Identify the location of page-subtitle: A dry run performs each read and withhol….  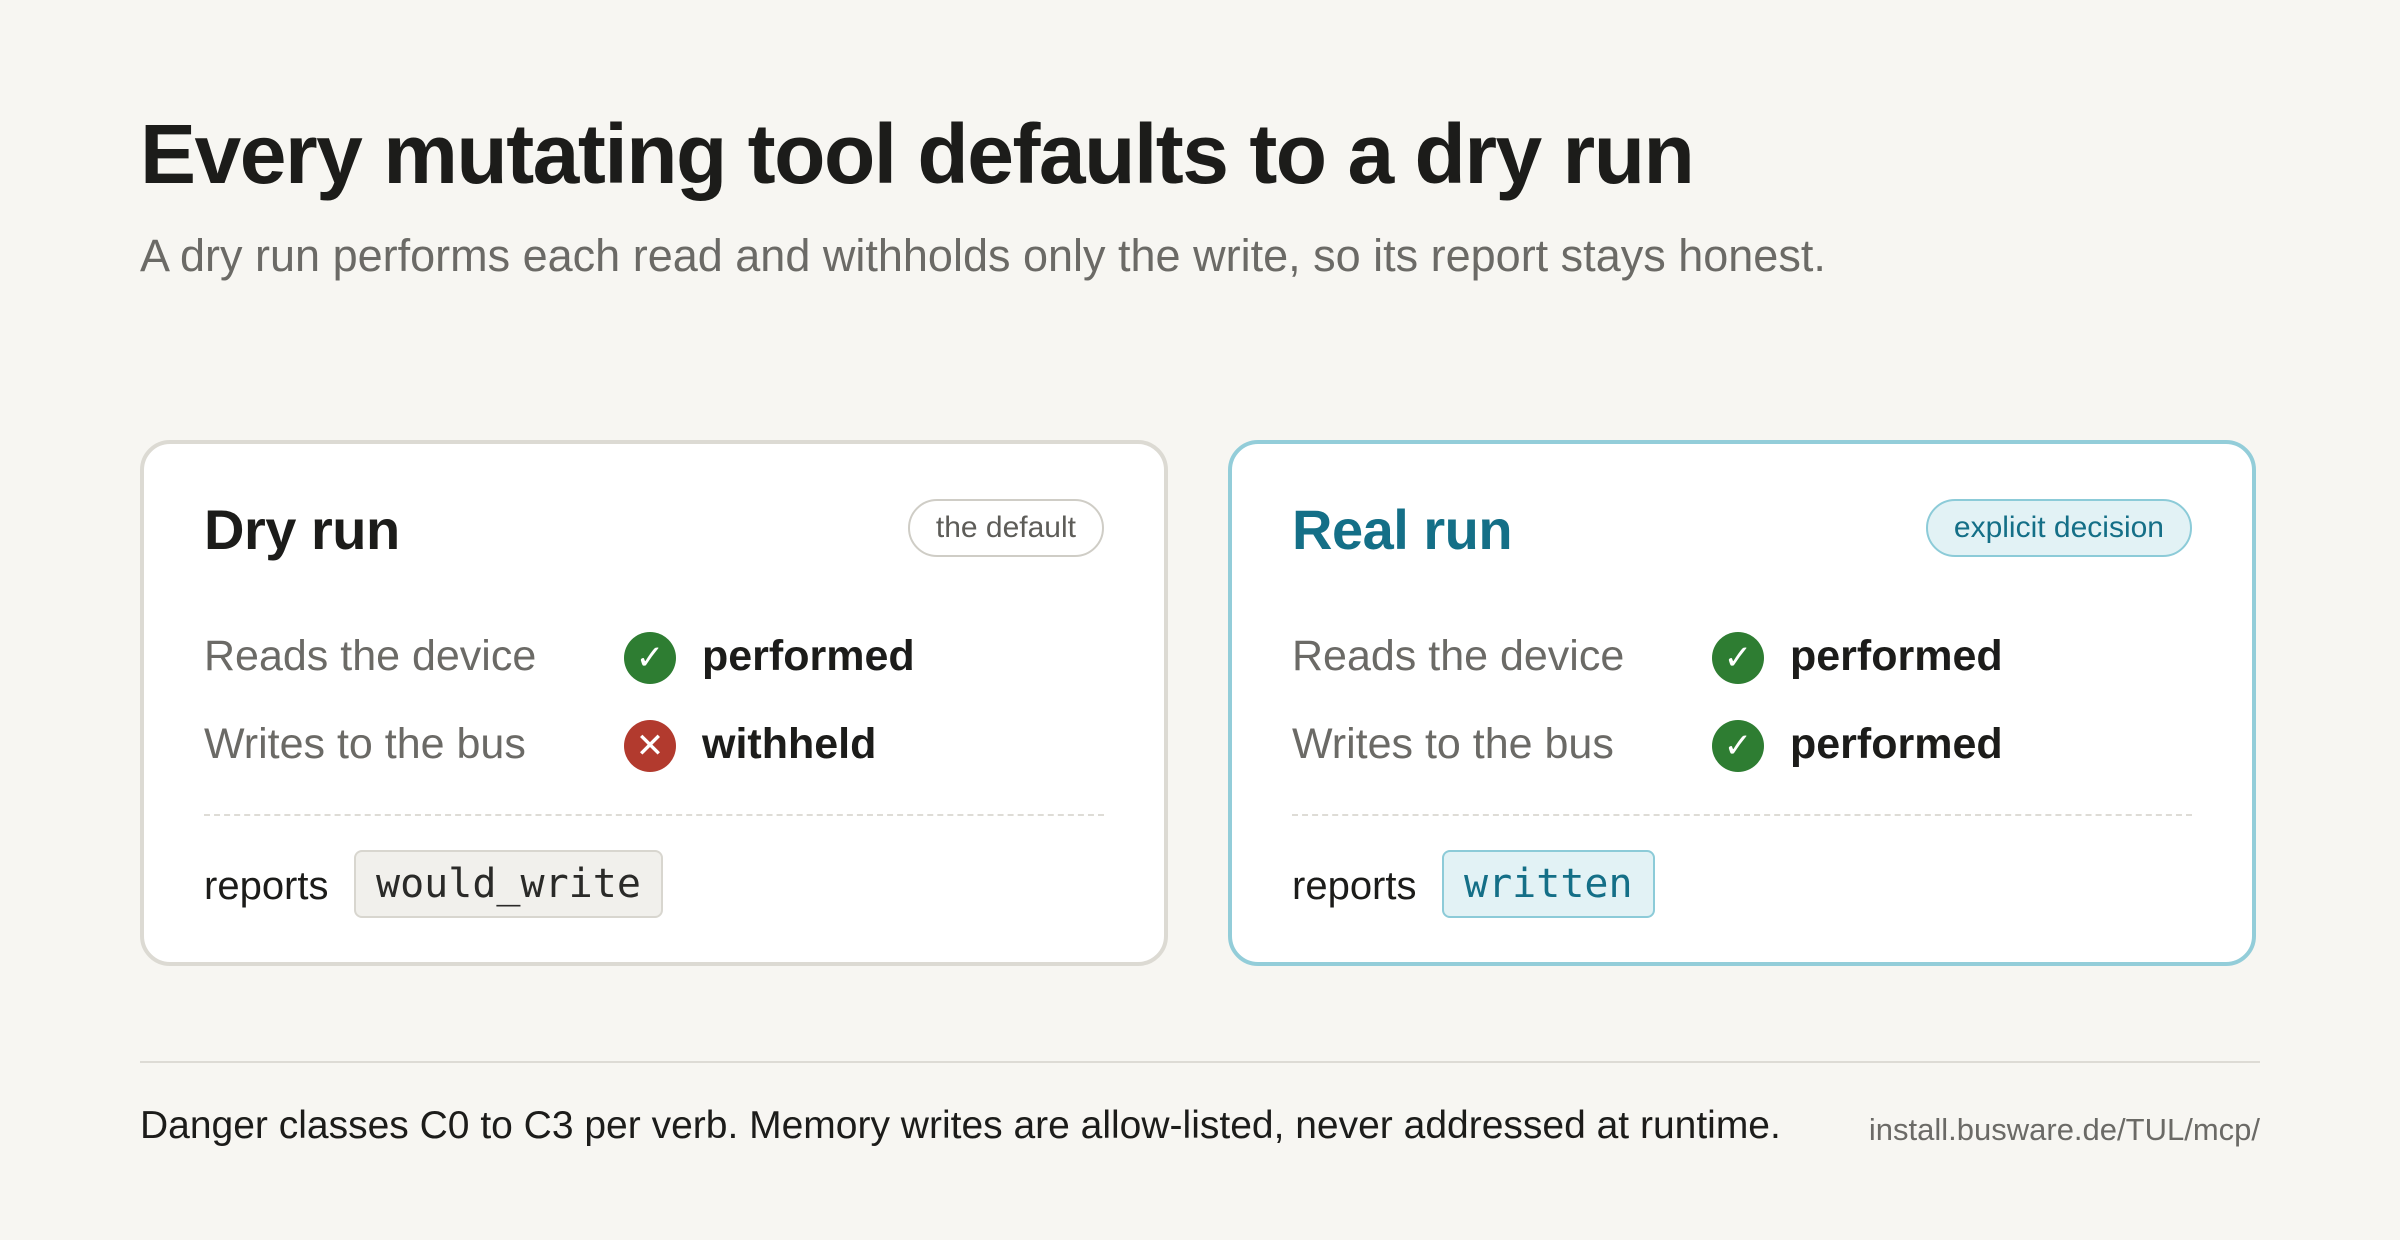
(983, 255).